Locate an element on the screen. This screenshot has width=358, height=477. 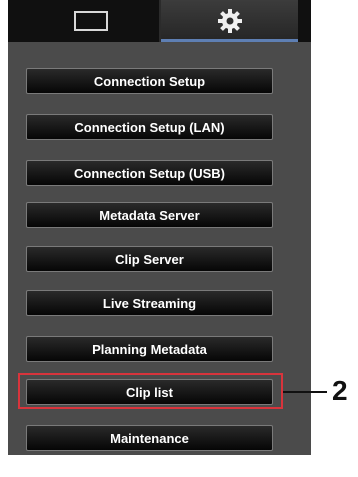
clip-server-button: Clip Server is located at coordinates (149, 259).